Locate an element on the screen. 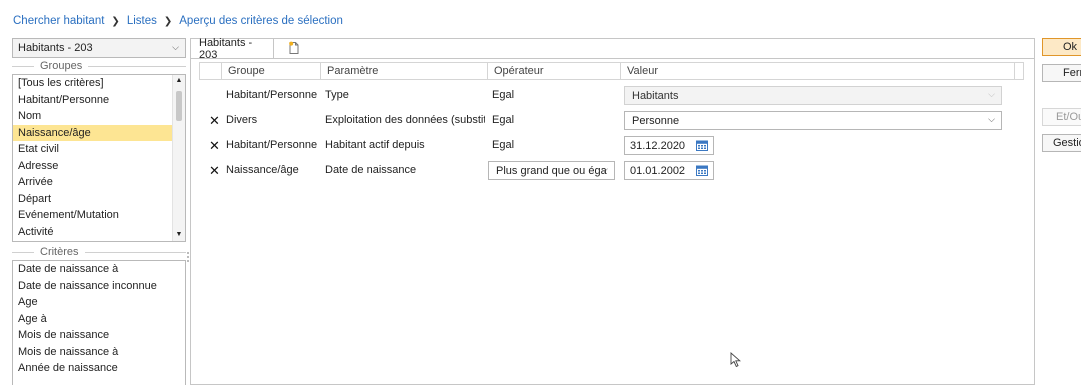  new-document-icon is located at coordinates (294, 48).